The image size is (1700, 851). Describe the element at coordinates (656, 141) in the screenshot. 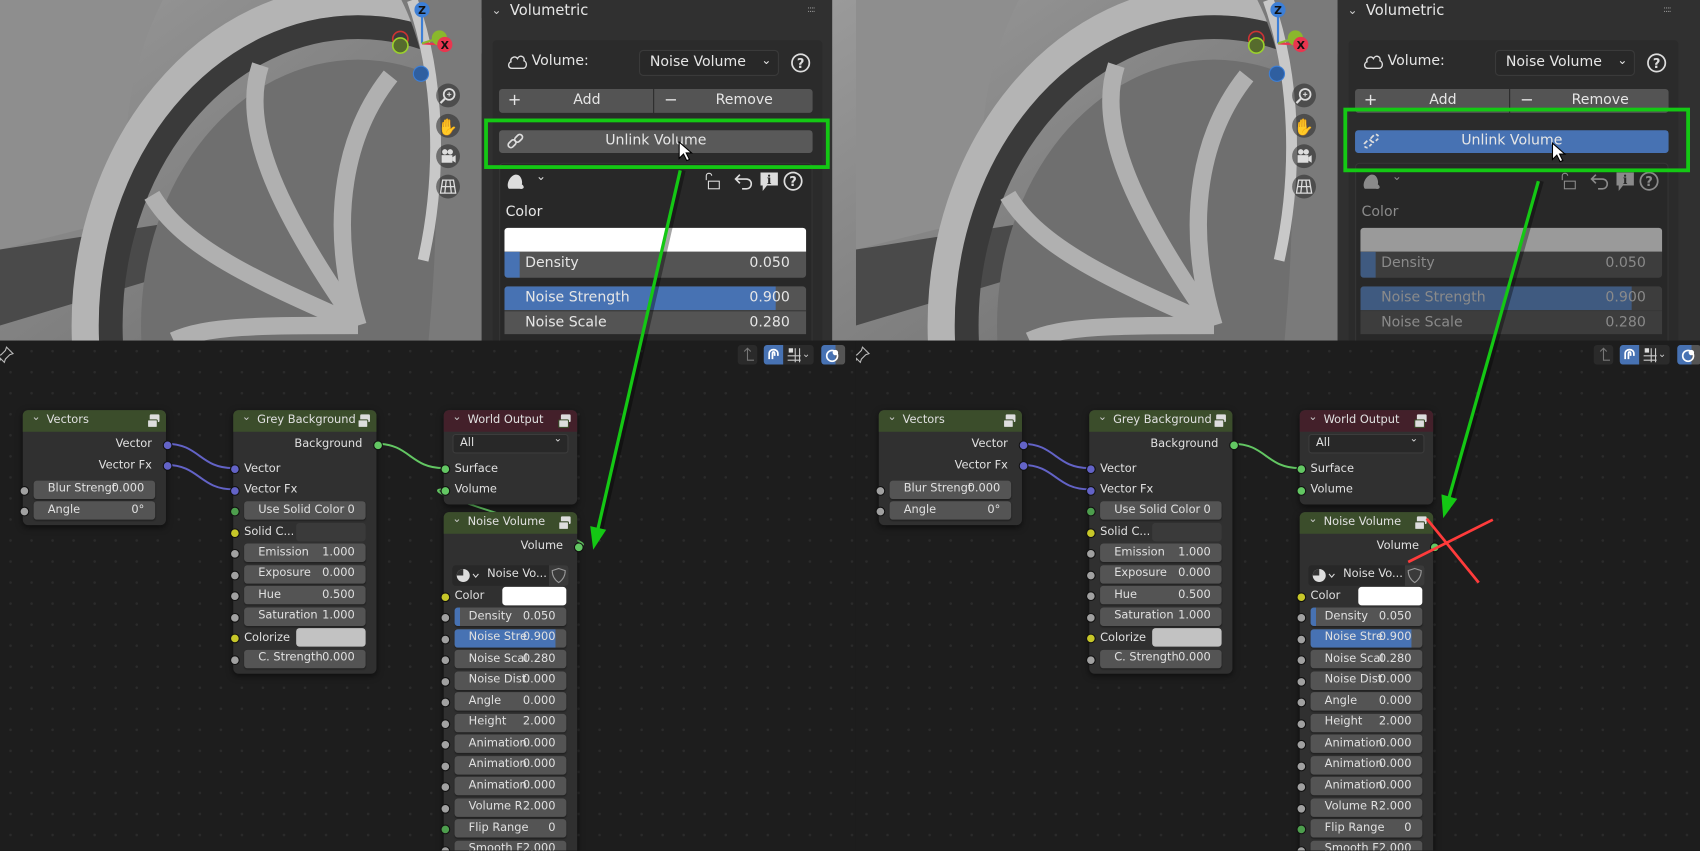

I see `unlink-volume-button: Unlink Volume` at that location.